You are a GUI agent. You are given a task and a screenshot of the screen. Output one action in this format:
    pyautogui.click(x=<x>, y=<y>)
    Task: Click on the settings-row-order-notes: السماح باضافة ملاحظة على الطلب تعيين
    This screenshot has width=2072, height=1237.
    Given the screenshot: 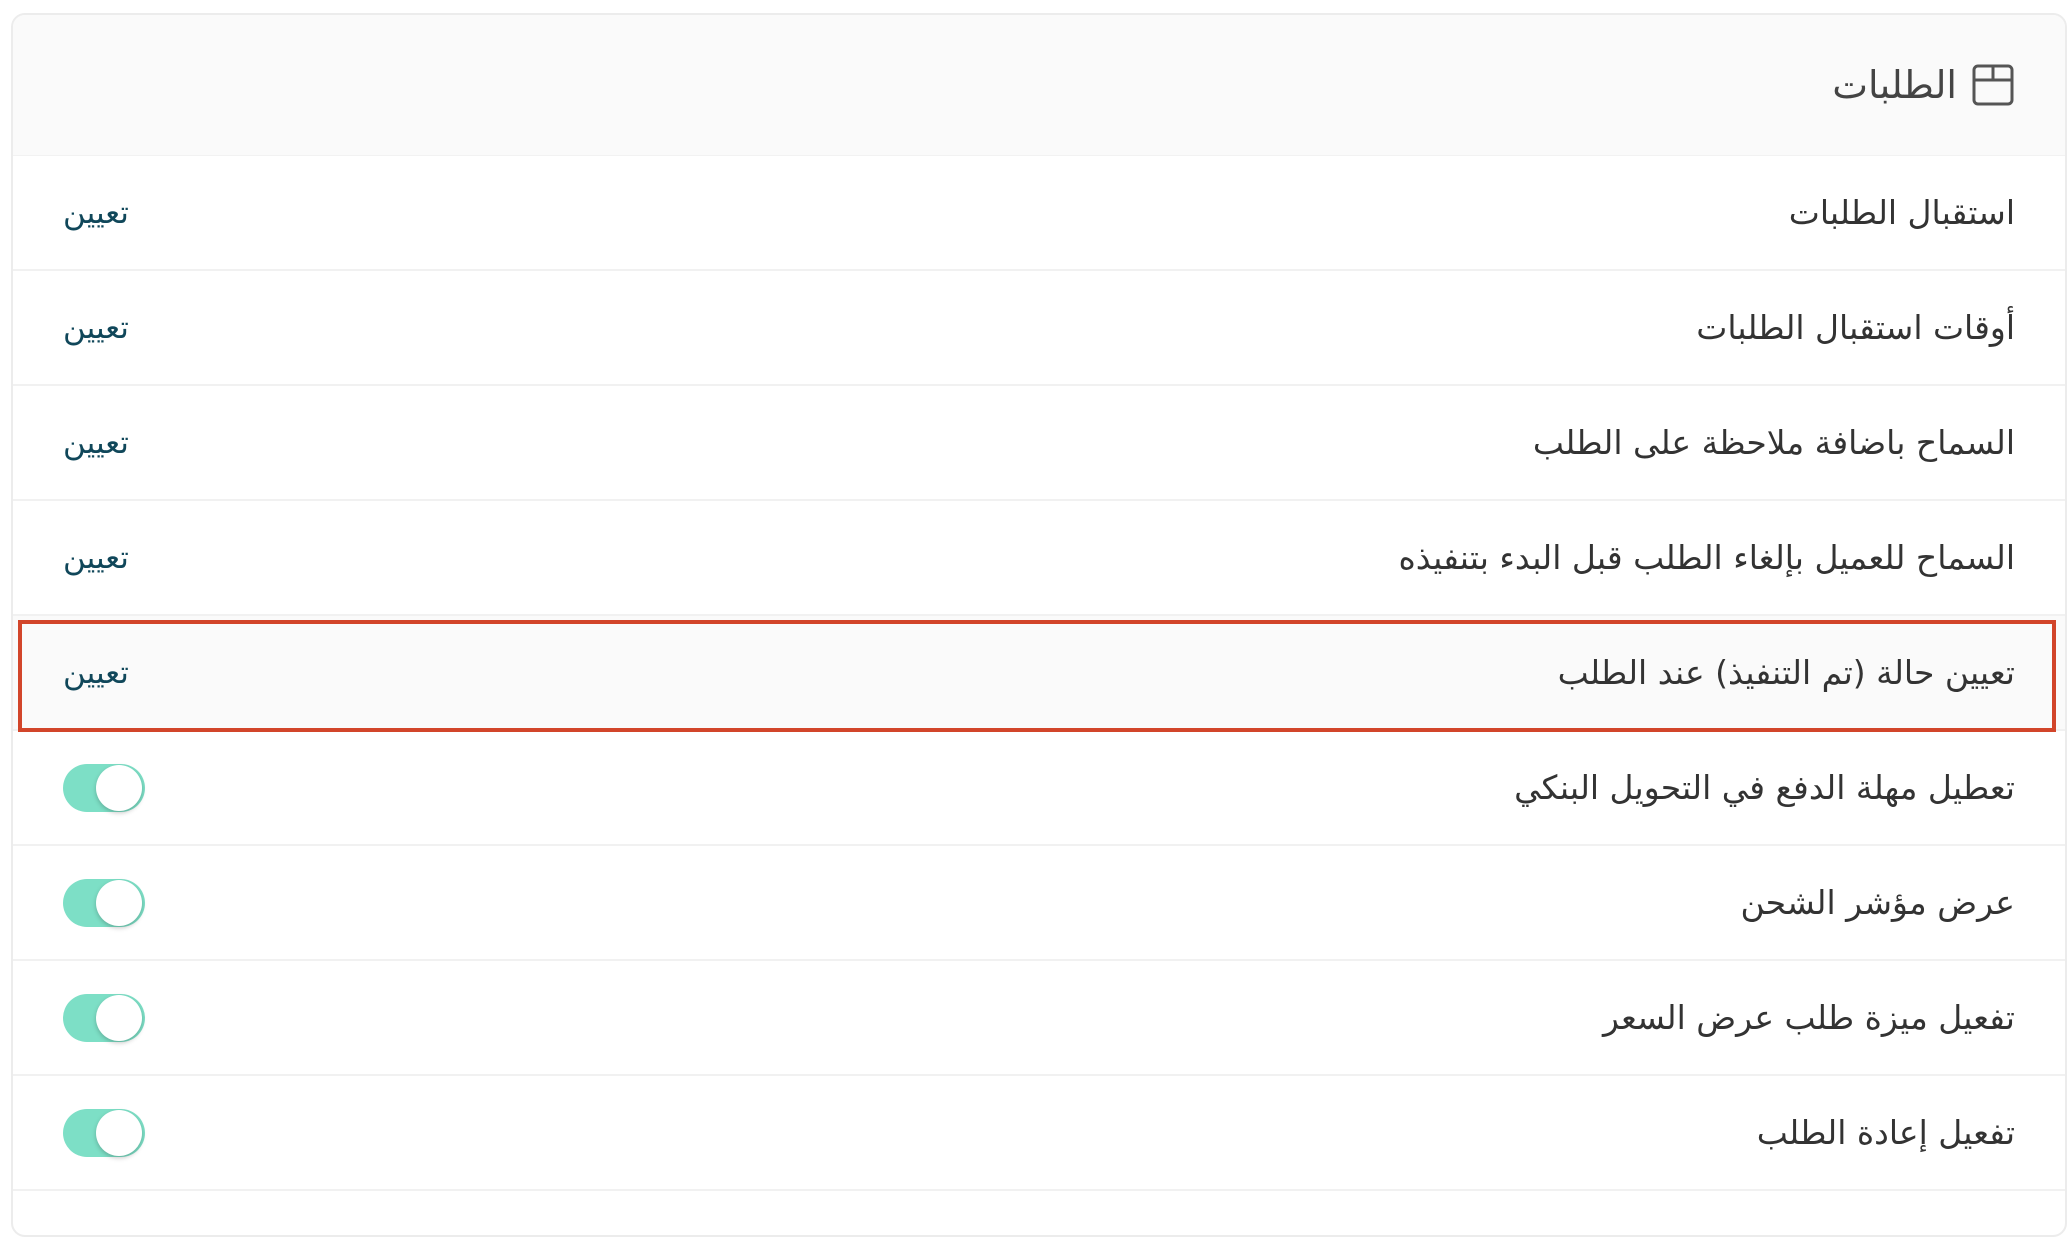 What is the action you would take?
    pyautogui.click(x=1039, y=443)
    